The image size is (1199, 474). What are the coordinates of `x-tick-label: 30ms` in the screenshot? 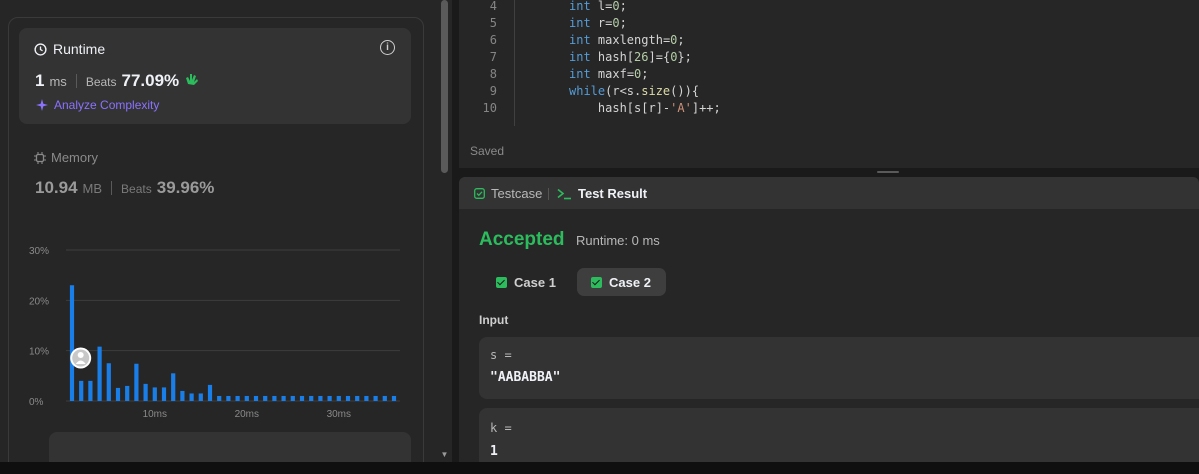 It's located at (339, 414).